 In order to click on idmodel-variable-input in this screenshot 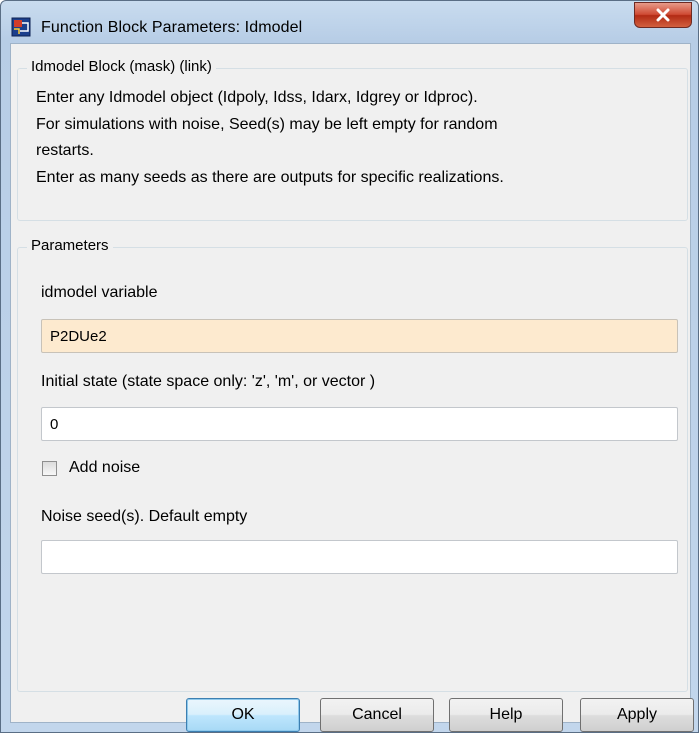, I will do `click(359, 336)`.